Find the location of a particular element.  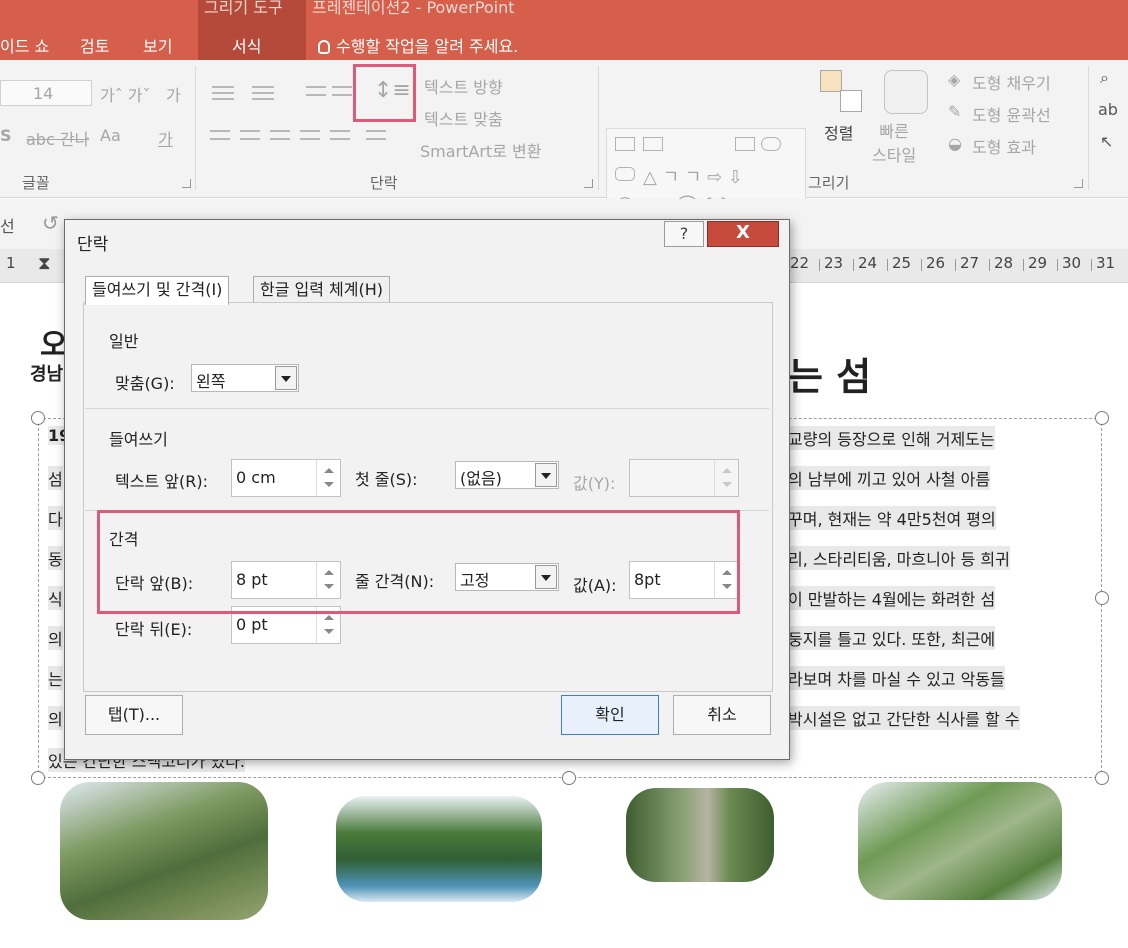

shape-outline-button: 도형 윤곽선 is located at coordinates (1011, 114).